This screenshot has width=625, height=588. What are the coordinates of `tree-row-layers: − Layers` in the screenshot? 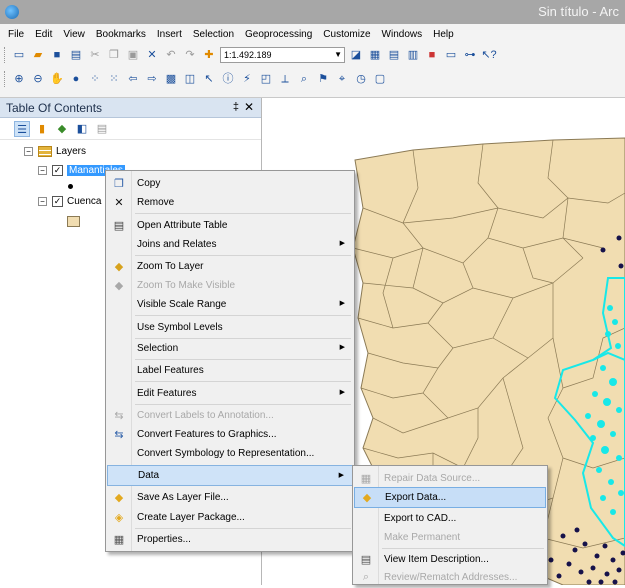 It's located at (55, 151).